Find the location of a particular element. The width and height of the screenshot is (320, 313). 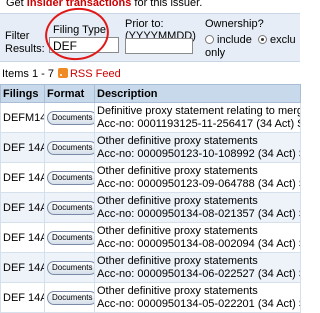

include-label: include is located at coordinates (234, 40).